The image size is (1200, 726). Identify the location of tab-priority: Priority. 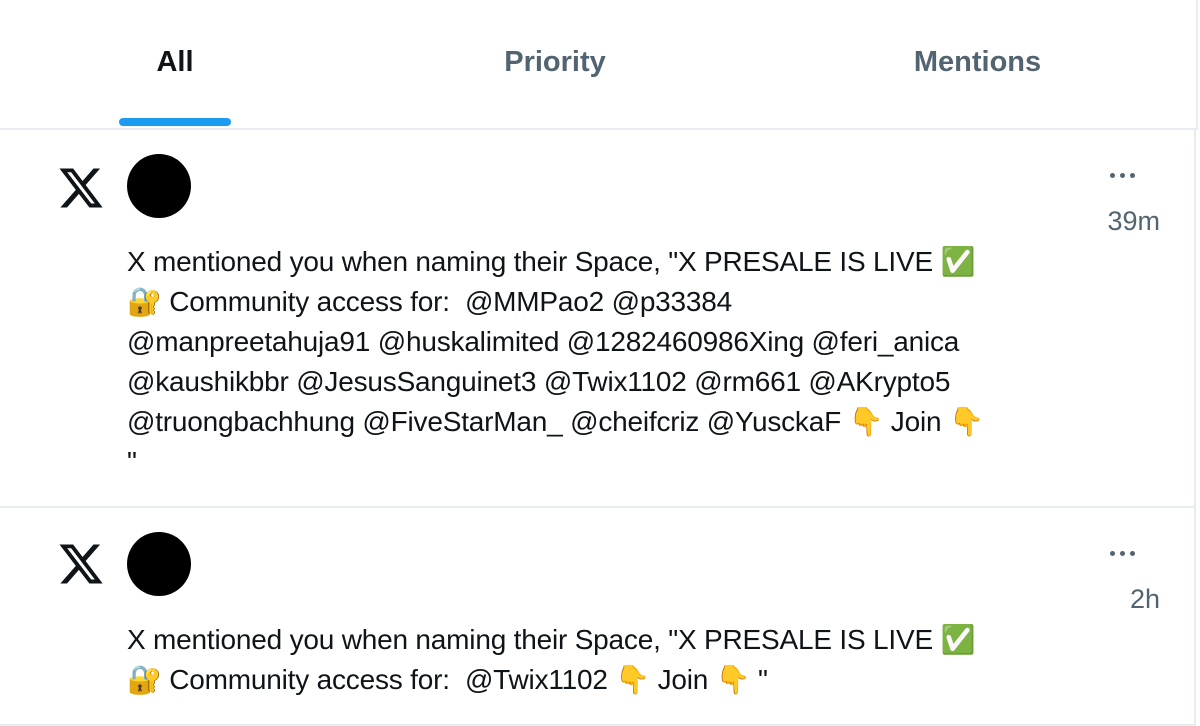
(555, 64).